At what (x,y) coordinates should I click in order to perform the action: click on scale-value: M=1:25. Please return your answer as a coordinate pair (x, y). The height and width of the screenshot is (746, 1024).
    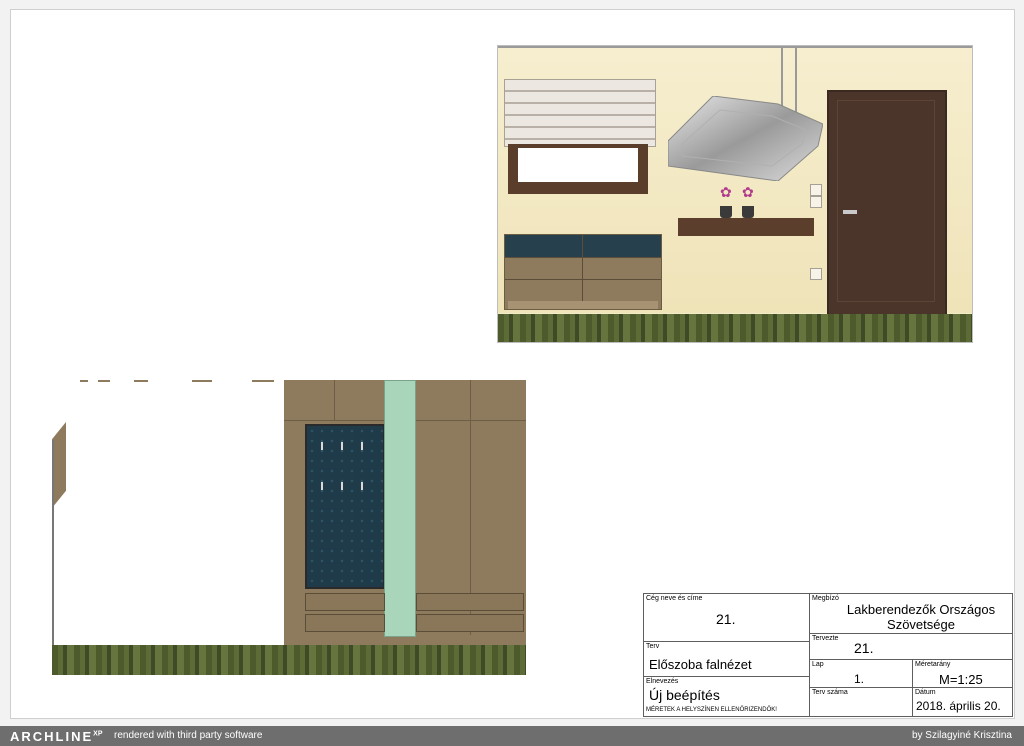
    Looking at the image, I should click on (961, 679).